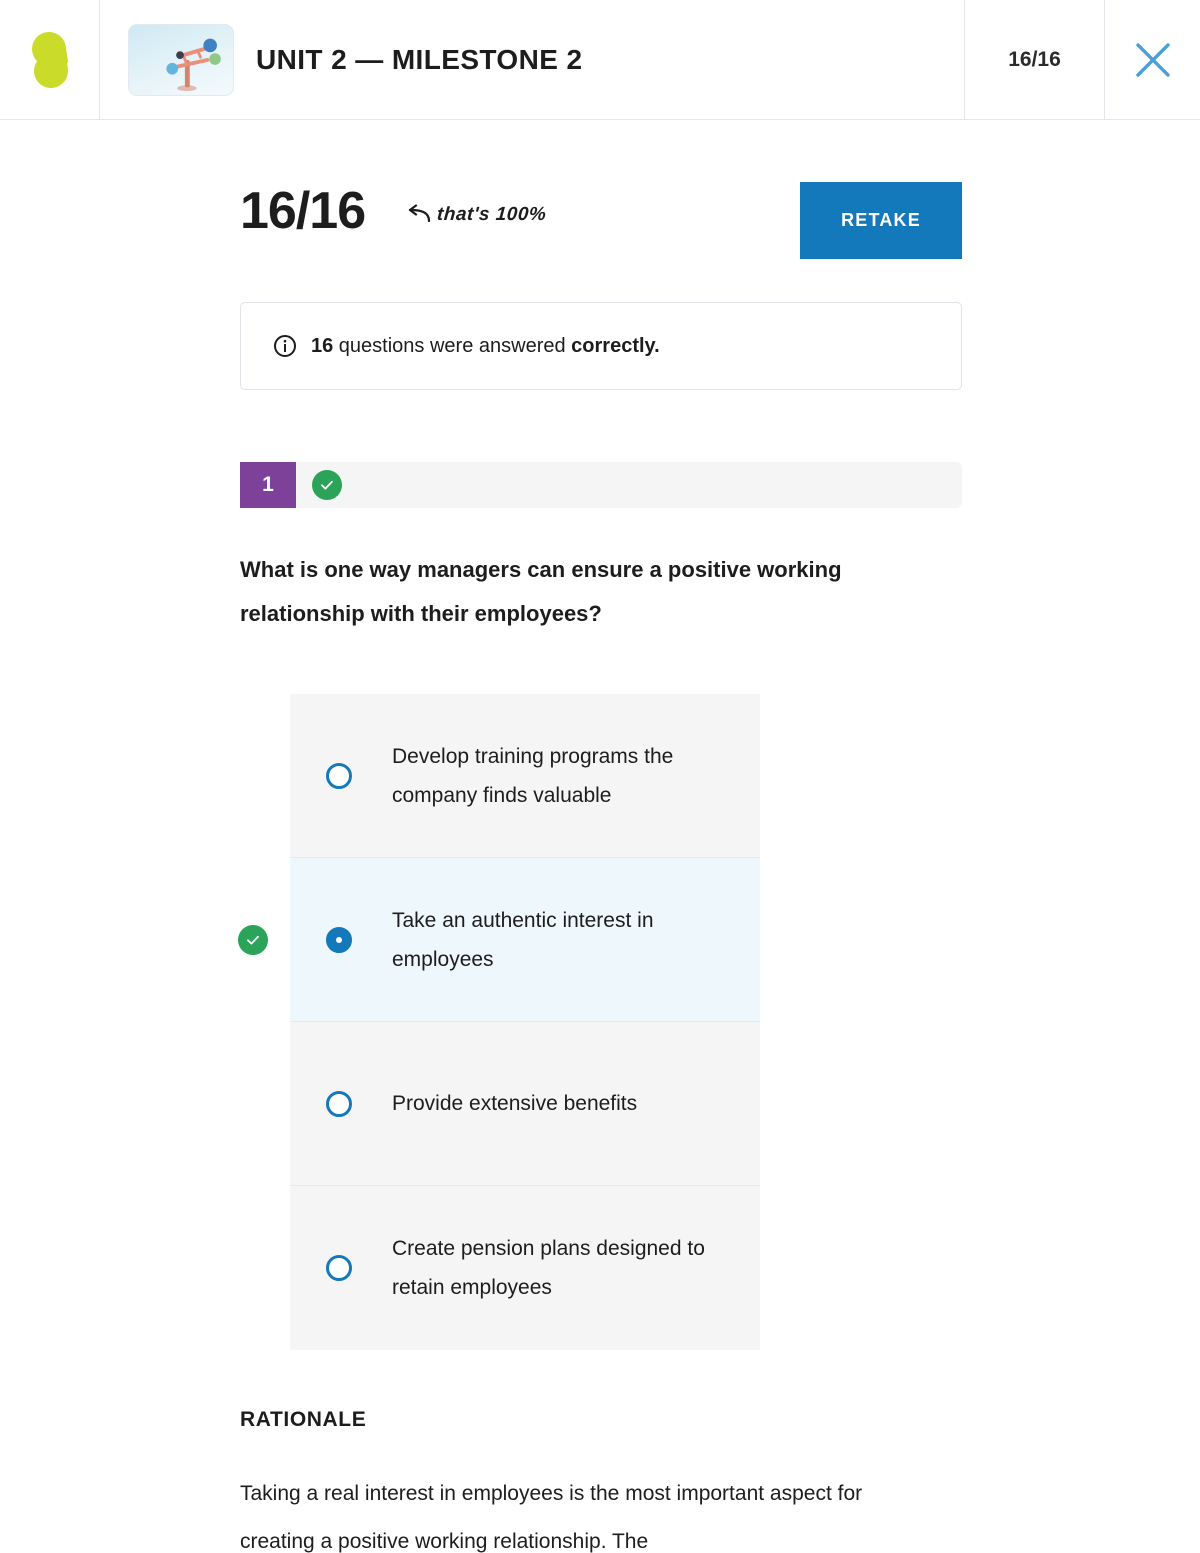 The height and width of the screenshot is (1553, 1200). Describe the element at coordinates (268, 485) in the screenshot. I see `question-number-badge: 1` at that location.